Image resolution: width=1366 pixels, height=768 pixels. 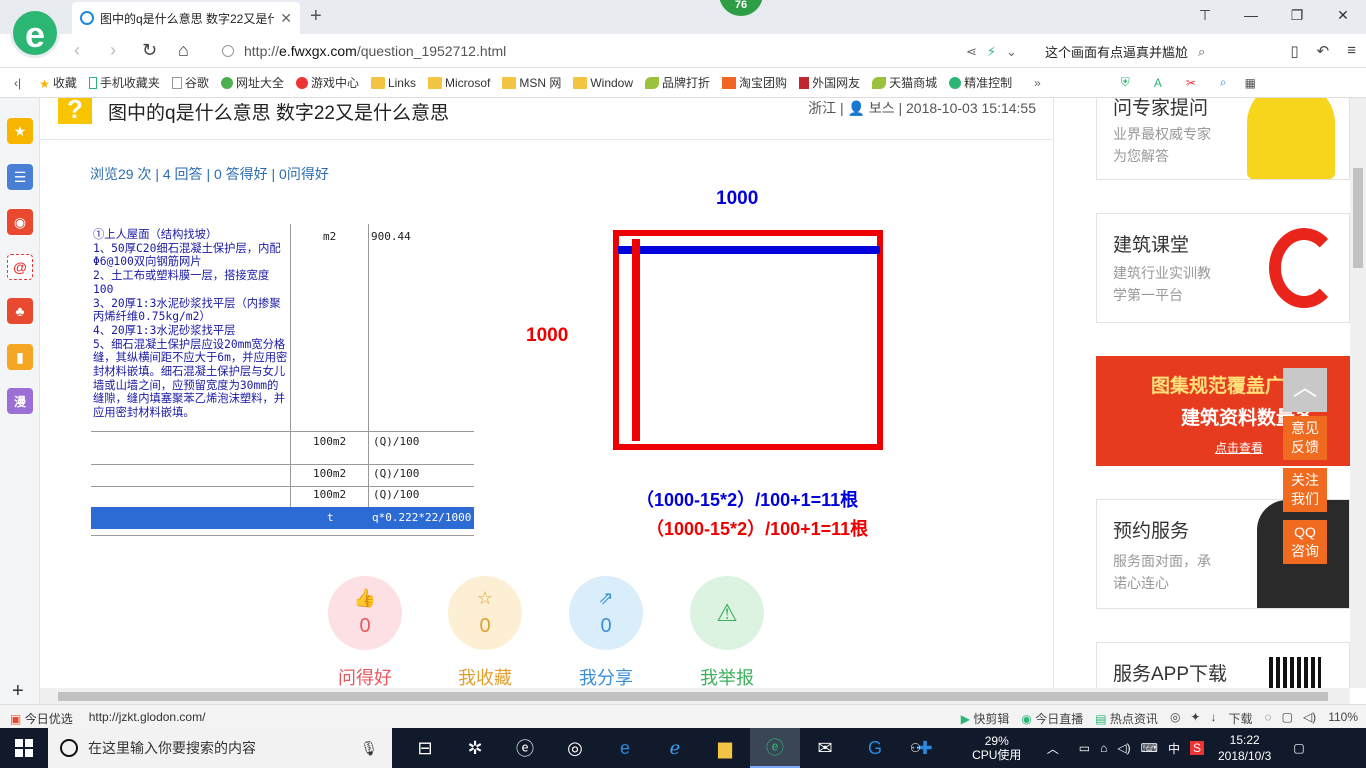 What do you see at coordinates (24, 748) in the screenshot?
I see `start-button` at bounding box center [24, 748].